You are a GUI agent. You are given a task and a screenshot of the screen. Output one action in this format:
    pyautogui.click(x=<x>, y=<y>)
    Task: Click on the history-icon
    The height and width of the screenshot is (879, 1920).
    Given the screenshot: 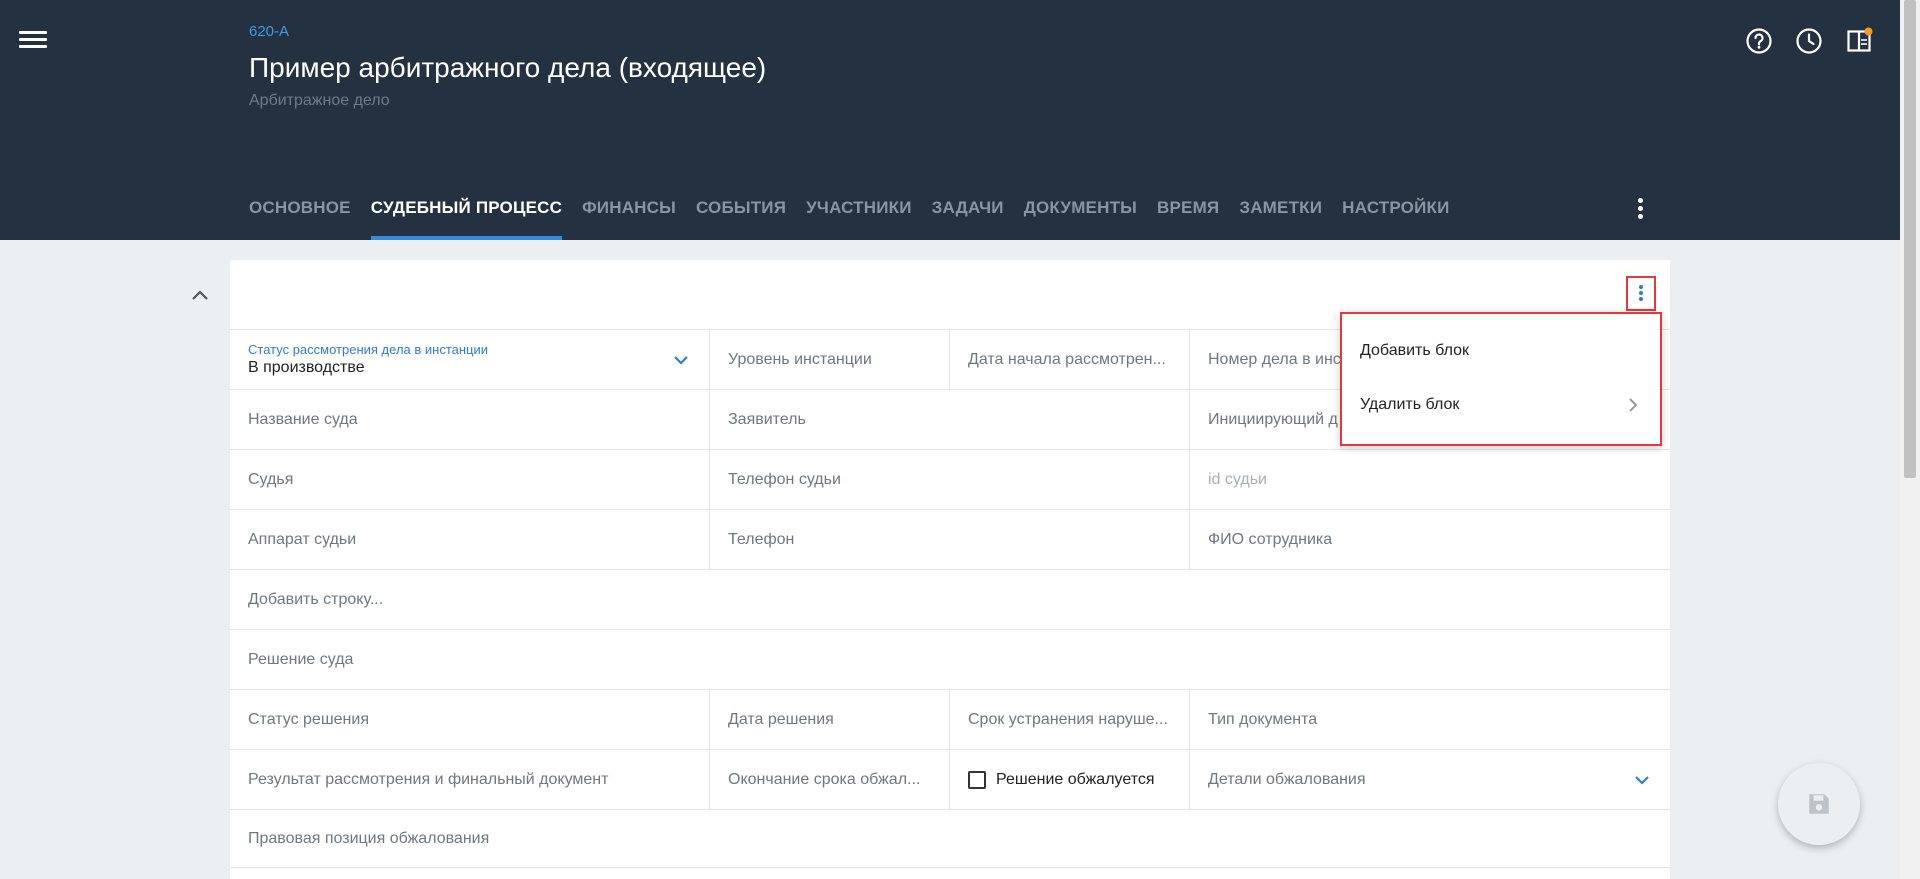 What is the action you would take?
    pyautogui.click(x=1809, y=41)
    